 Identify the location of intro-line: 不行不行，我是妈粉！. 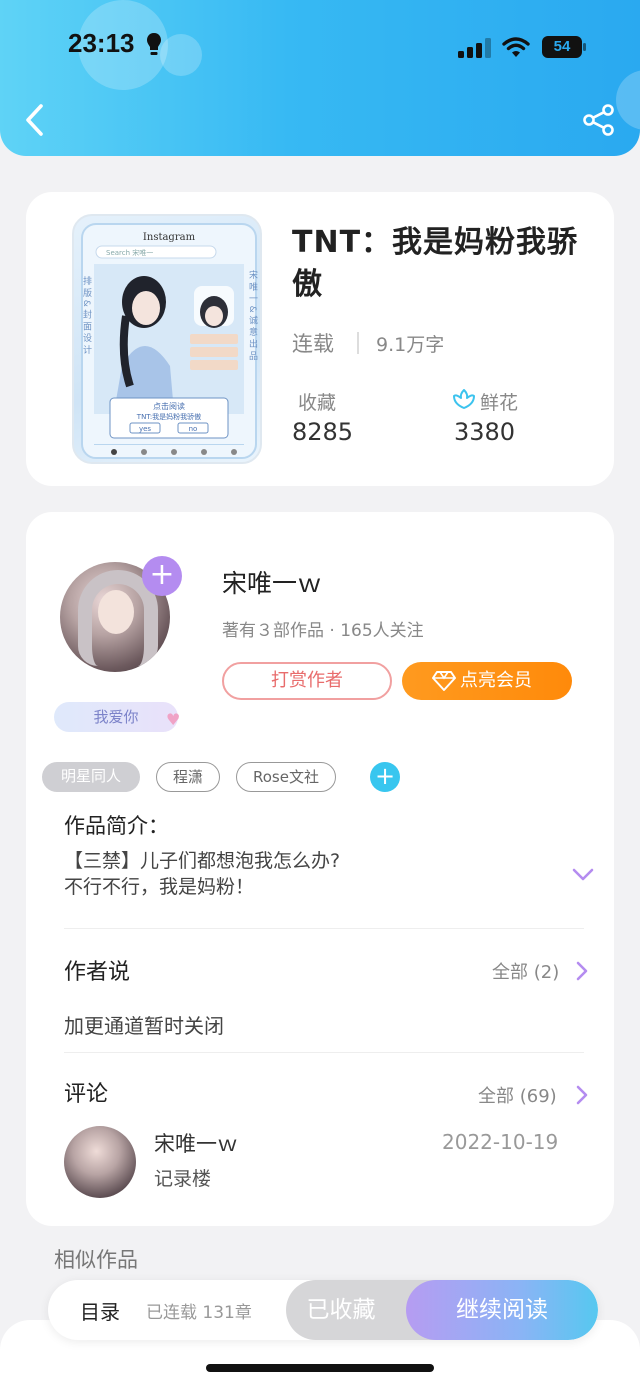
(159, 887).